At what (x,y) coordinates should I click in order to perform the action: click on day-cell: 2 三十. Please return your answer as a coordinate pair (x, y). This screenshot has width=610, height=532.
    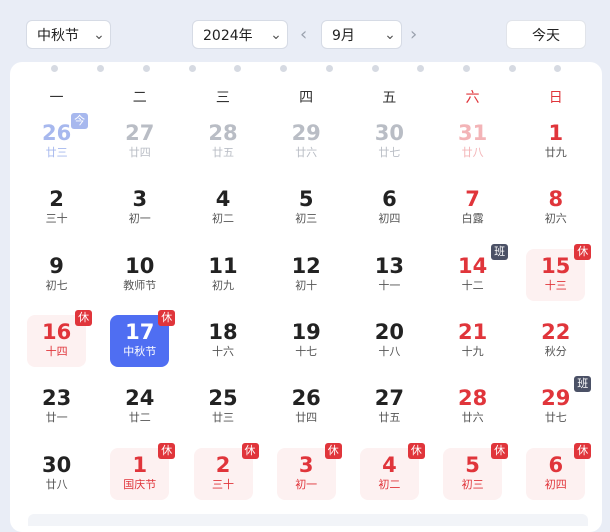
    Looking at the image, I should click on (56, 208).